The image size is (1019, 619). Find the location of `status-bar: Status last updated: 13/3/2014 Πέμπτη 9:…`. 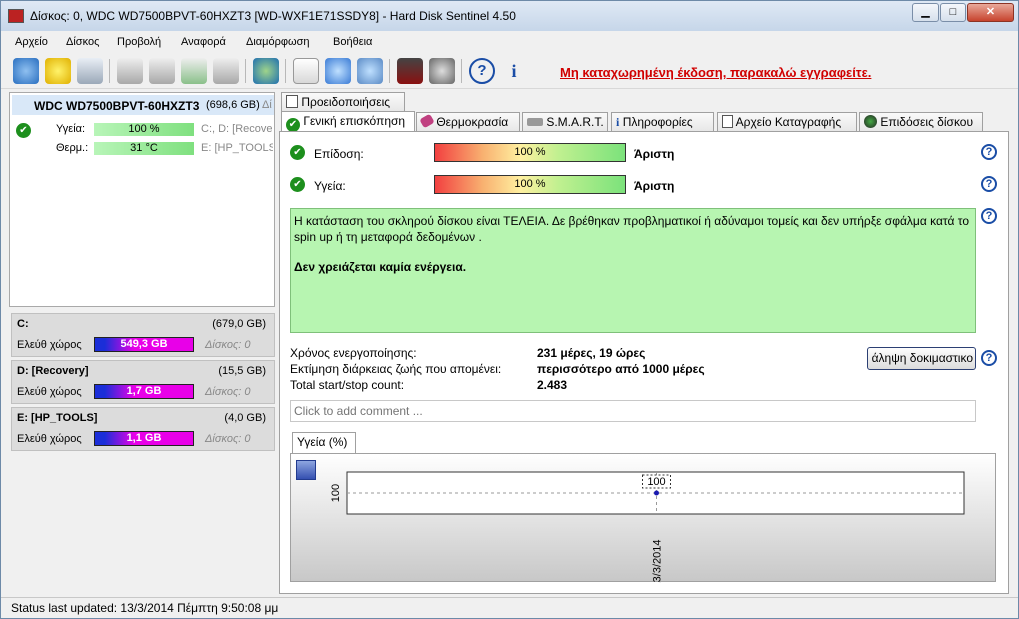

status-bar: Status last updated: 13/3/2014 Πέμπτη 9:… is located at coordinates (509, 607).